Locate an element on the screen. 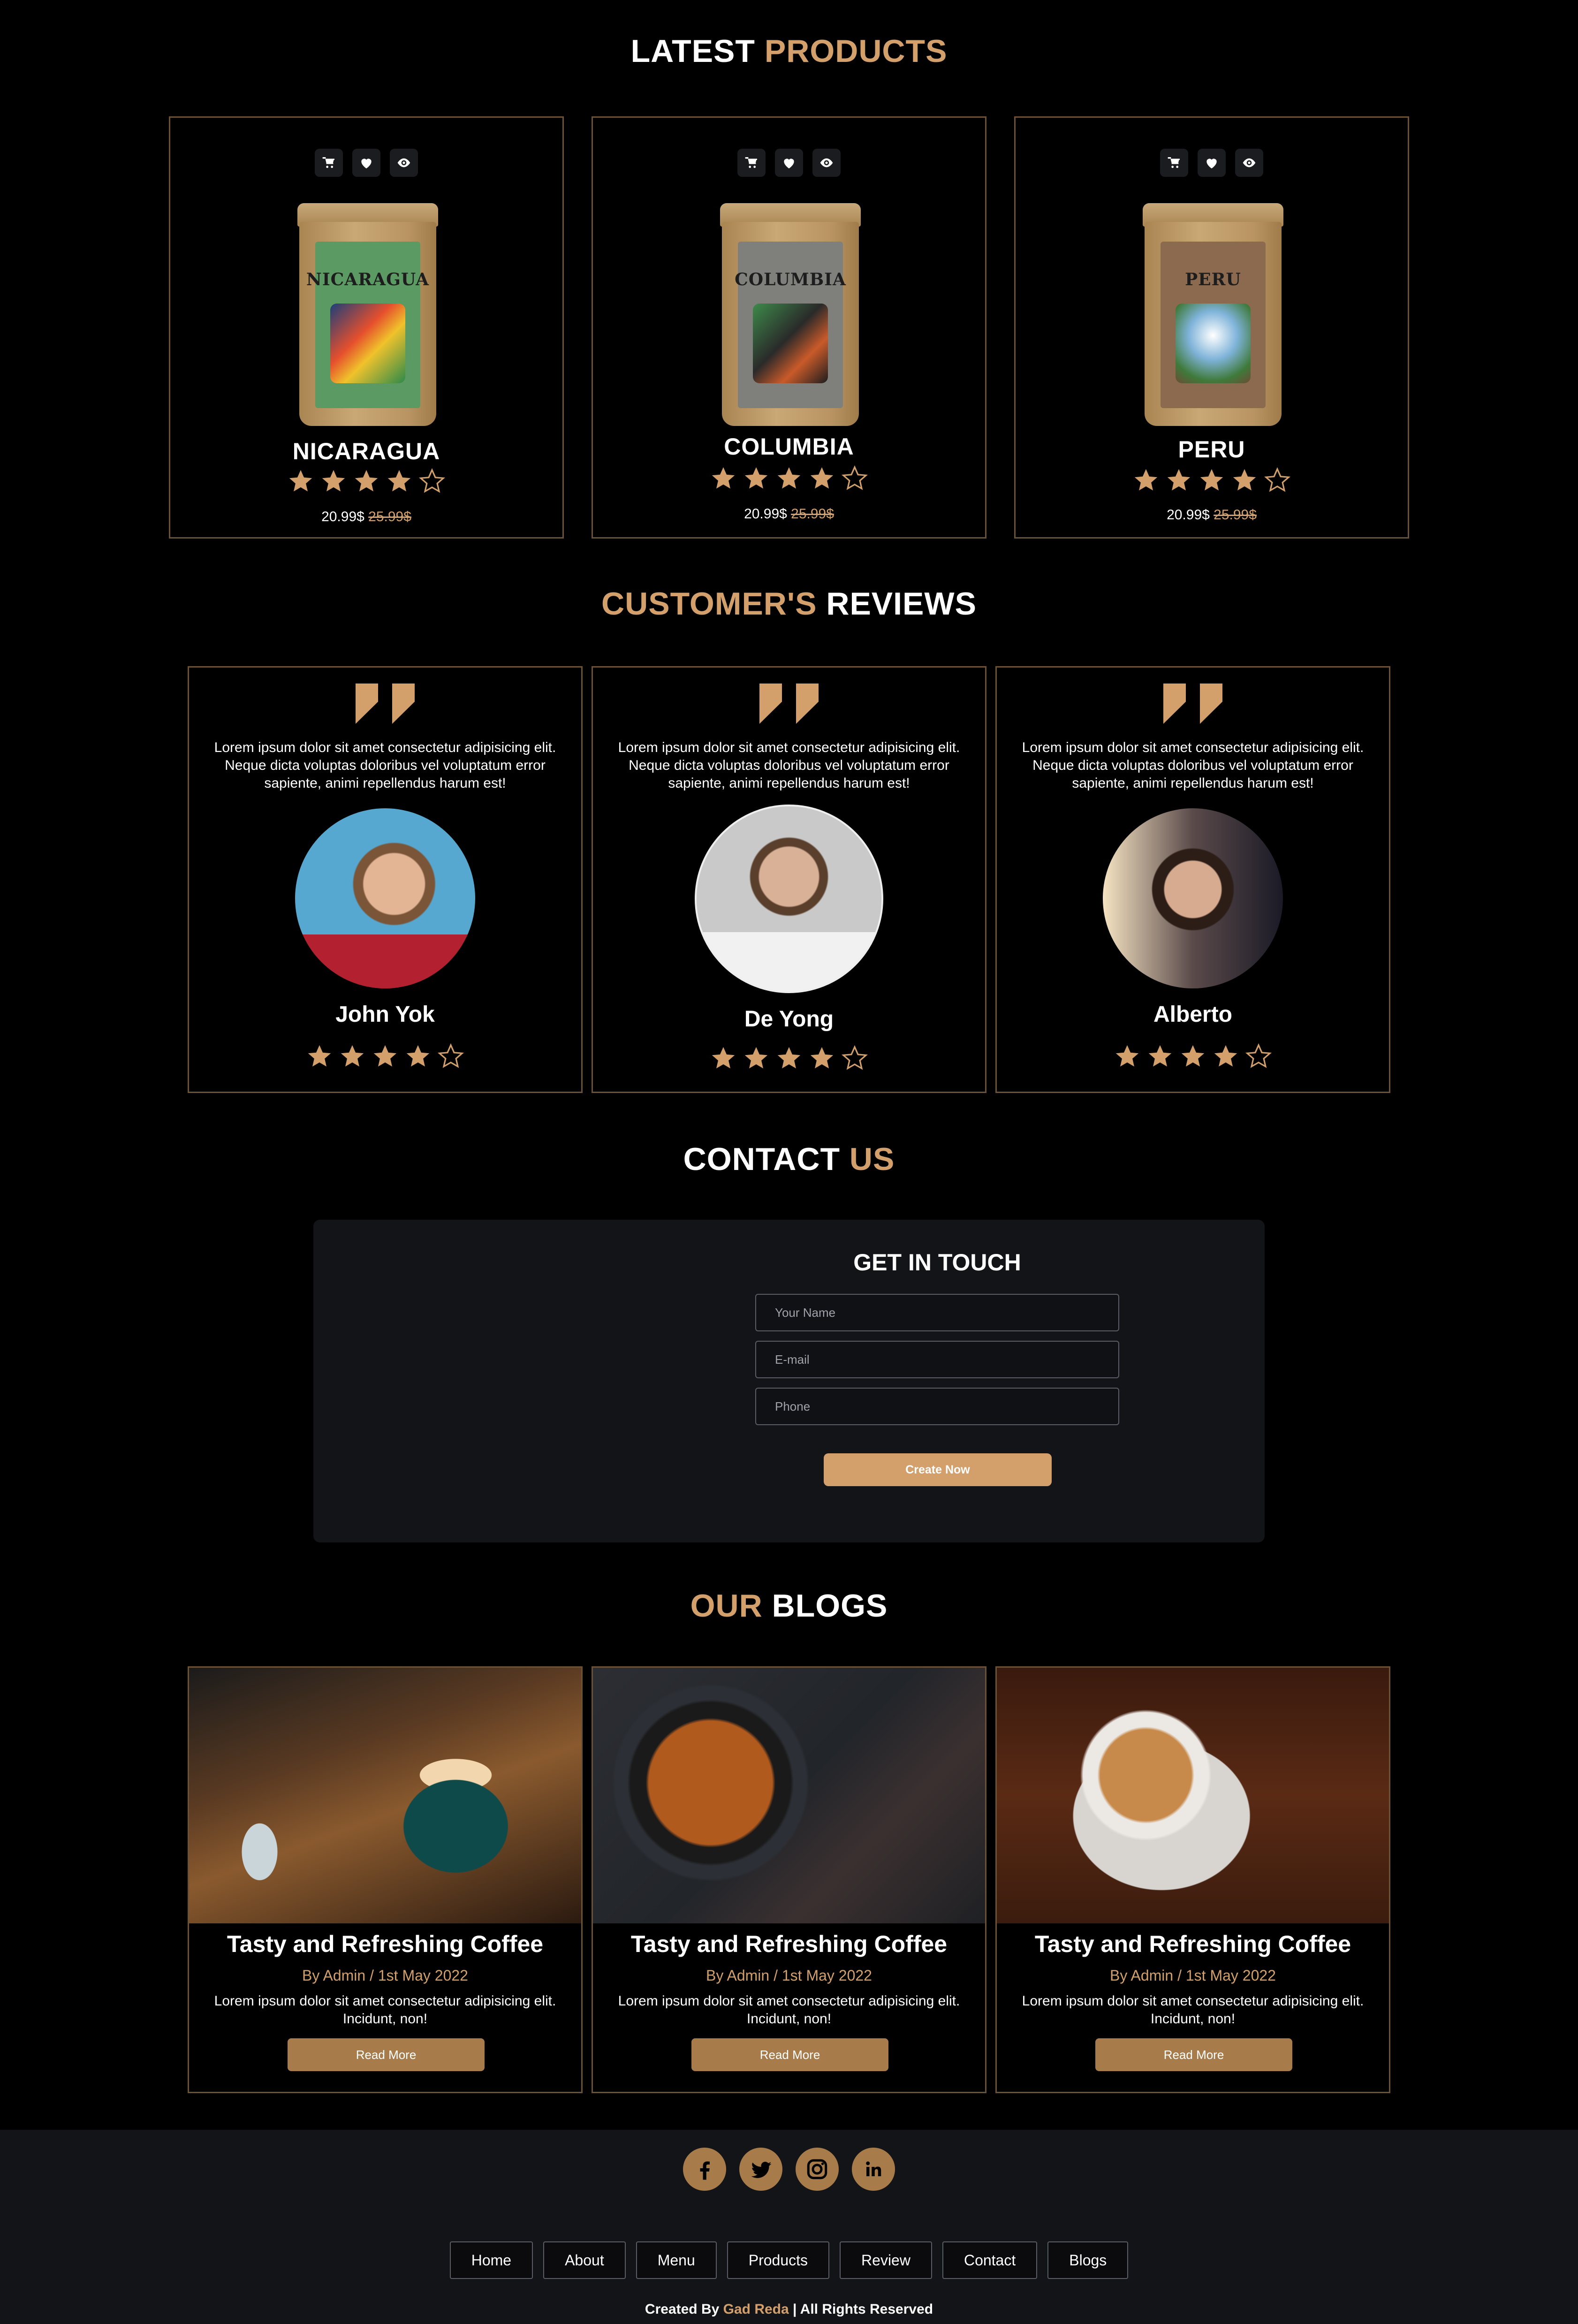 This screenshot has height=2324, width=1578. linkedin-icon is located at coordinates (873, 2169).